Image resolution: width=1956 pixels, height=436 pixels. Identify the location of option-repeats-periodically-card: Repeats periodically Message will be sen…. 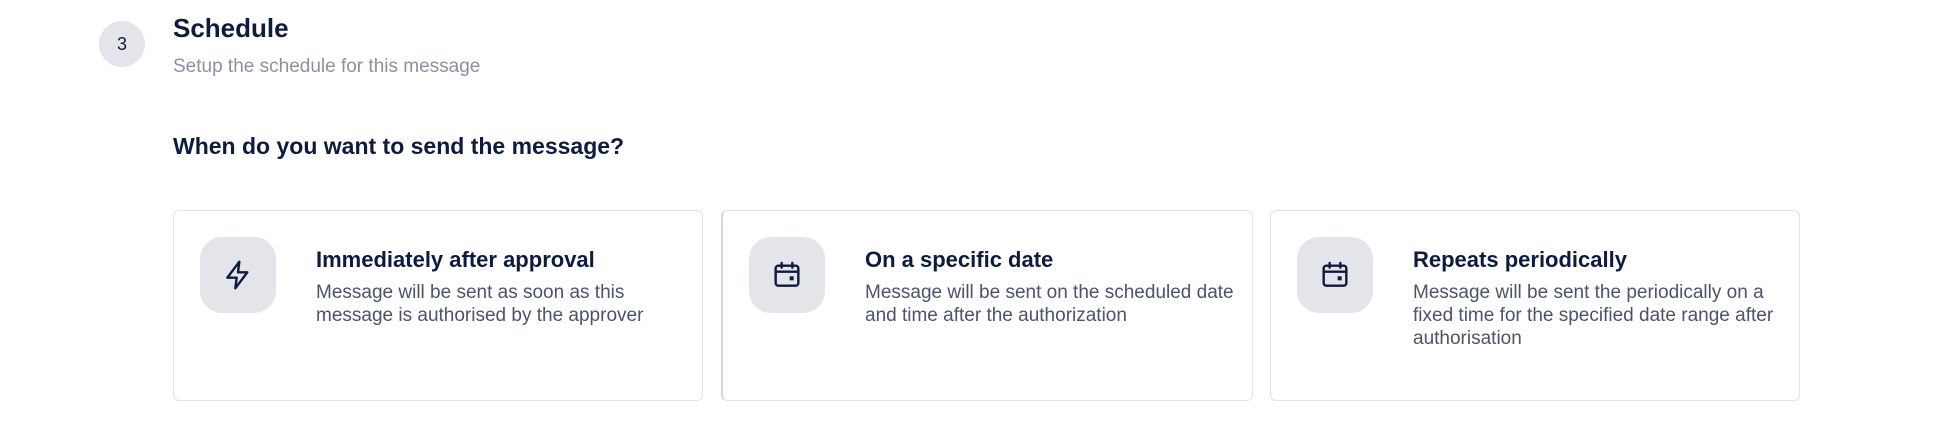
(1535, 305).